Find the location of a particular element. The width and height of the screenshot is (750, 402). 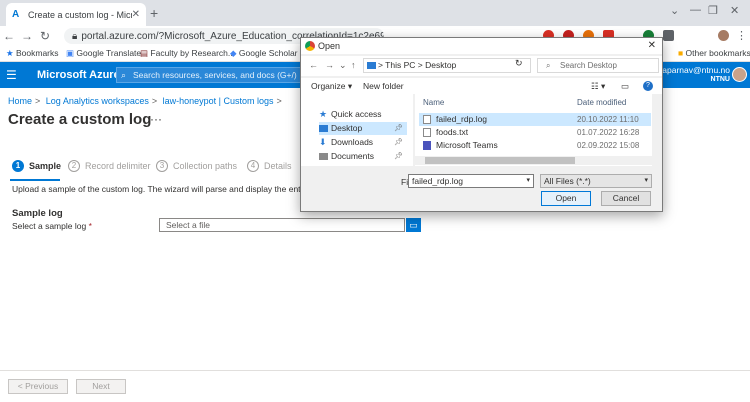

cancel-button: Cancel is located at coordinates (626, 198).